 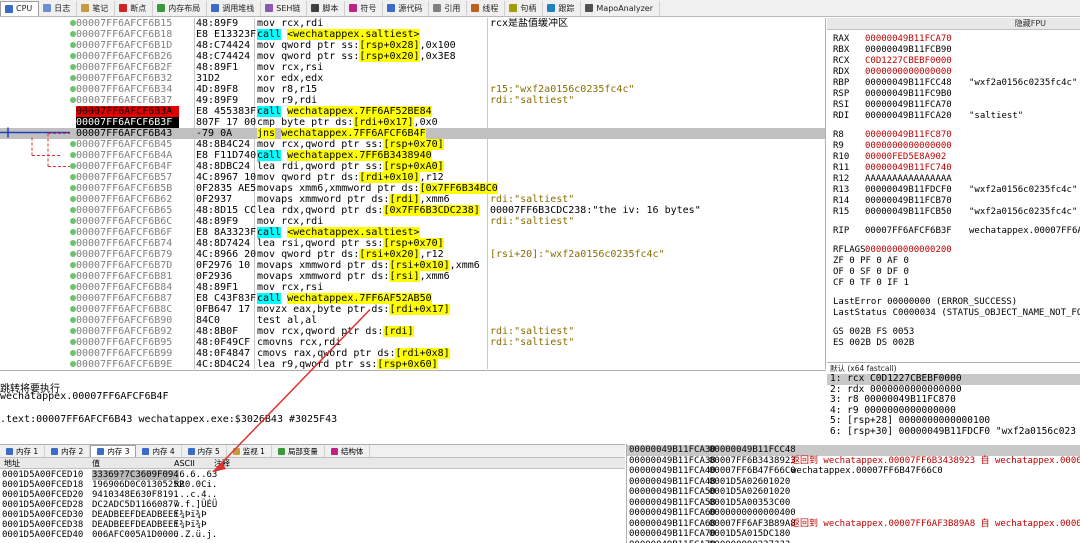 What do you see at coordinates (124, 199) in the screenshot?
I see `instruction-address: 00007FF6AFCF6B62` at bounding box center [124, 199].